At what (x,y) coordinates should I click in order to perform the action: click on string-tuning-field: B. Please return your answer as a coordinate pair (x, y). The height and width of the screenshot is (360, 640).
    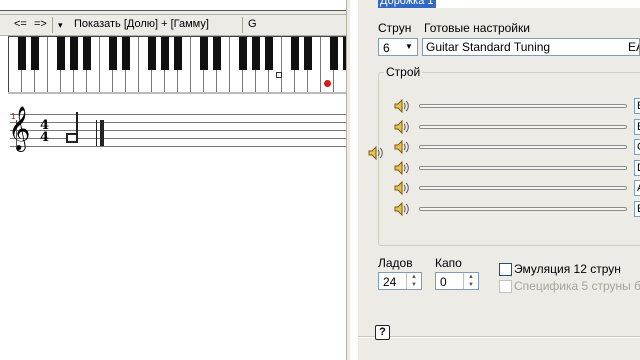
    Looking at the image, I should click on (637, 127).